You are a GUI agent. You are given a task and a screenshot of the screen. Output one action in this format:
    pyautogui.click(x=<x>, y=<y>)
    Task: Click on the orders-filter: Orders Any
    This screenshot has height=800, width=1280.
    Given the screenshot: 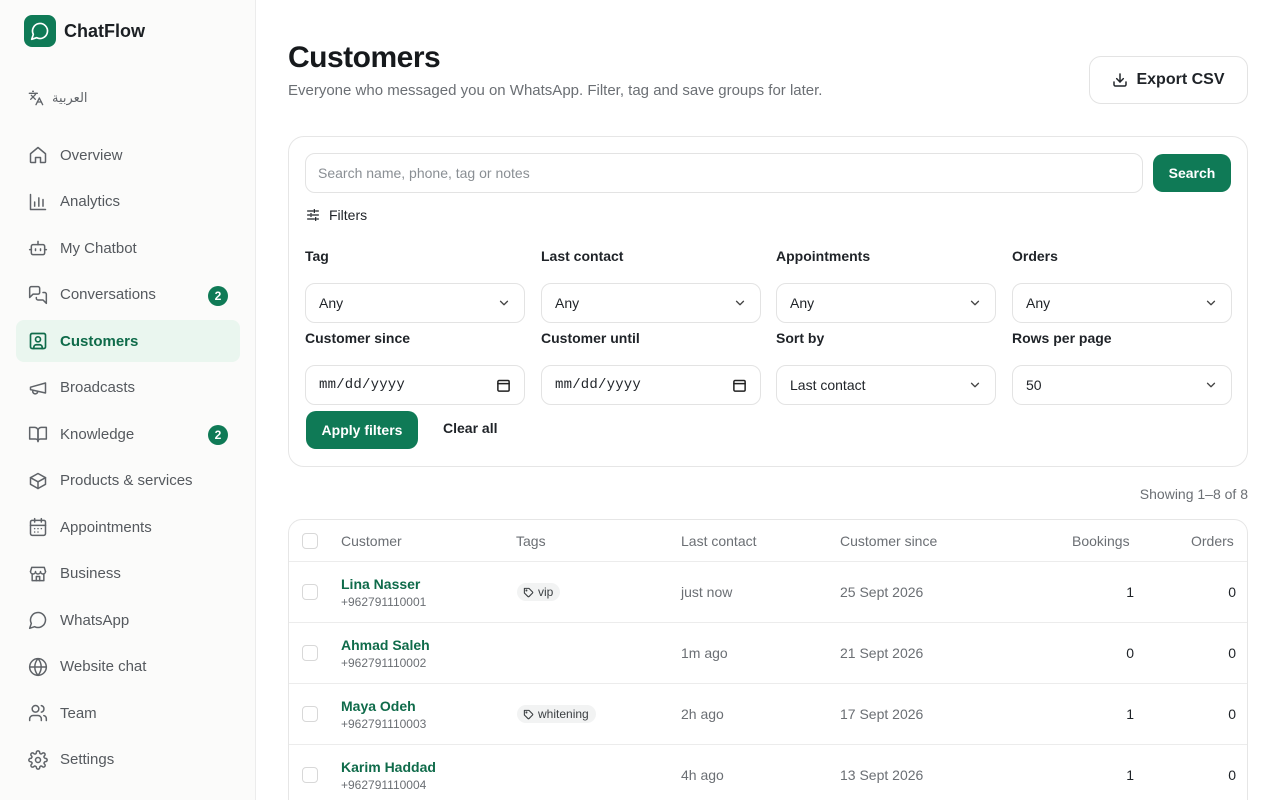 What is the action you would take?
    pyautogui.click(x=1122, y=285)
    